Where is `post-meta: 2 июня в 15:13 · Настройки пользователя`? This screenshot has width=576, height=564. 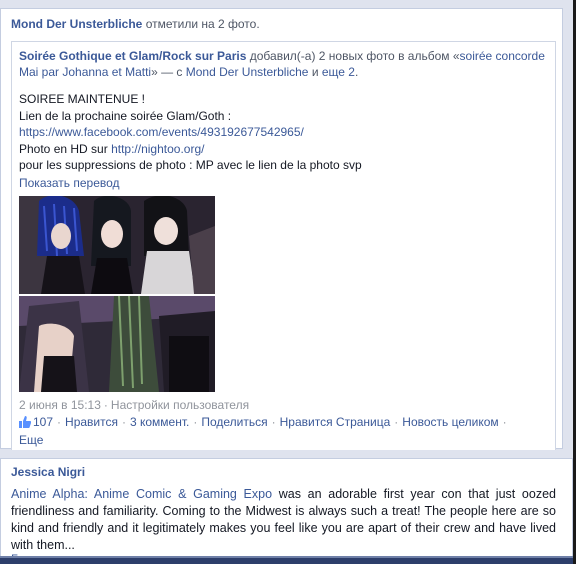 post-meta: 2 июня в 15:13 · Настройки пользователя is located at coordinates (134, 405).